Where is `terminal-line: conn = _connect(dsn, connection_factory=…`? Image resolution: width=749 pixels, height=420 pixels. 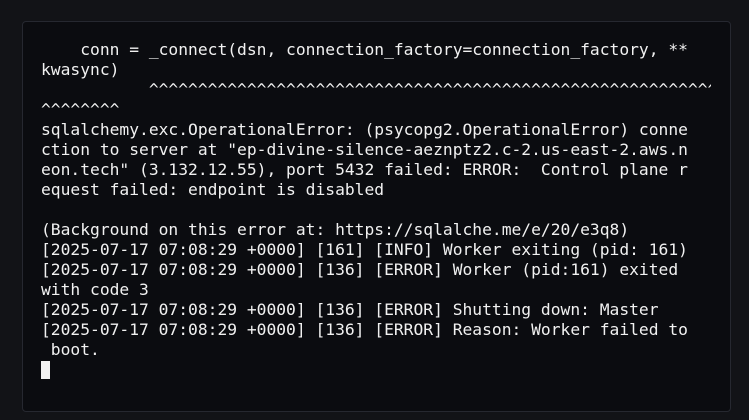 terminal-line: conn = _connect(dsn, connection_factory=… is located at coordinates (364, 49).